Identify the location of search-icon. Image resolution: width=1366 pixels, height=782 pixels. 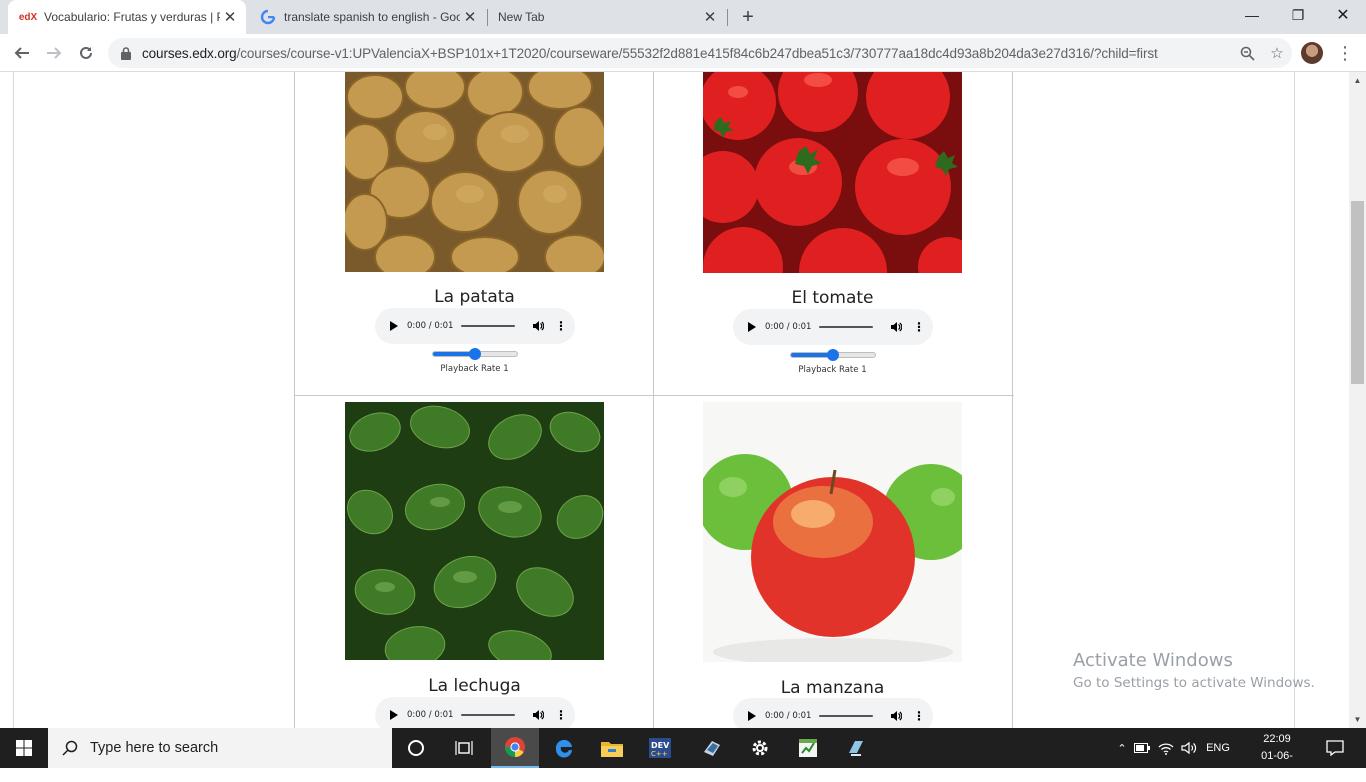
(70, 748).